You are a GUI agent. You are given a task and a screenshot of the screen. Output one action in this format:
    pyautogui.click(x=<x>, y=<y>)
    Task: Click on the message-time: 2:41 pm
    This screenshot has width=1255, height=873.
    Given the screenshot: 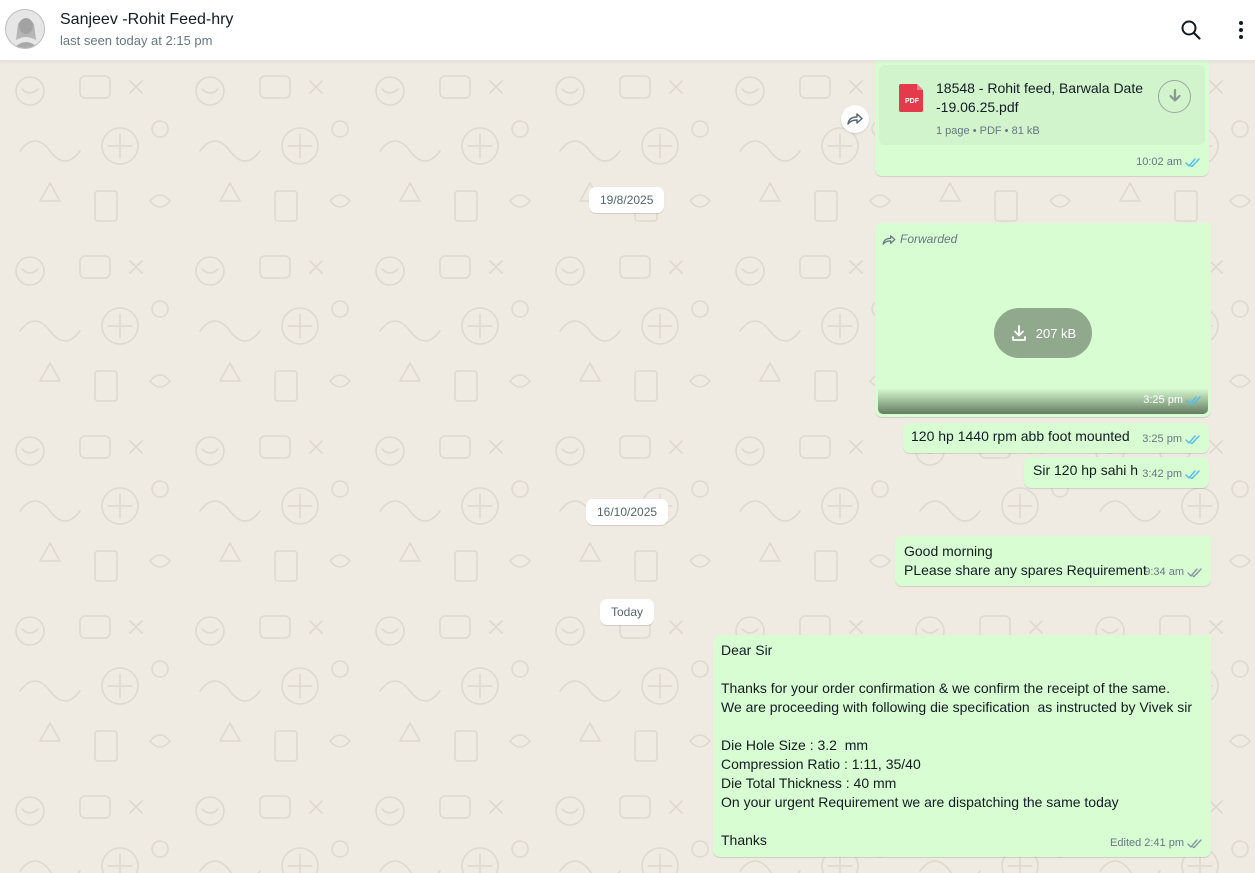 What is the action you would take?
    pyautogui.click(x=1164, y=843)
    